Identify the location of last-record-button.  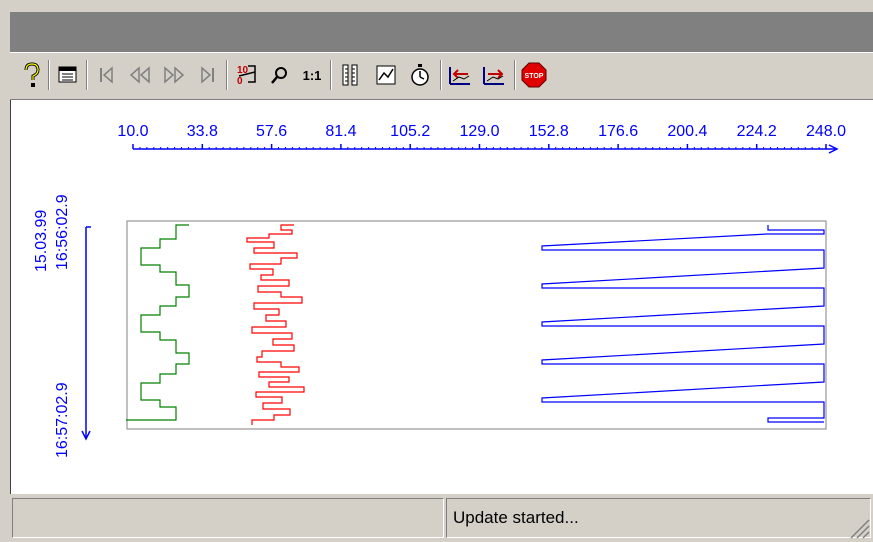
(208, 75).